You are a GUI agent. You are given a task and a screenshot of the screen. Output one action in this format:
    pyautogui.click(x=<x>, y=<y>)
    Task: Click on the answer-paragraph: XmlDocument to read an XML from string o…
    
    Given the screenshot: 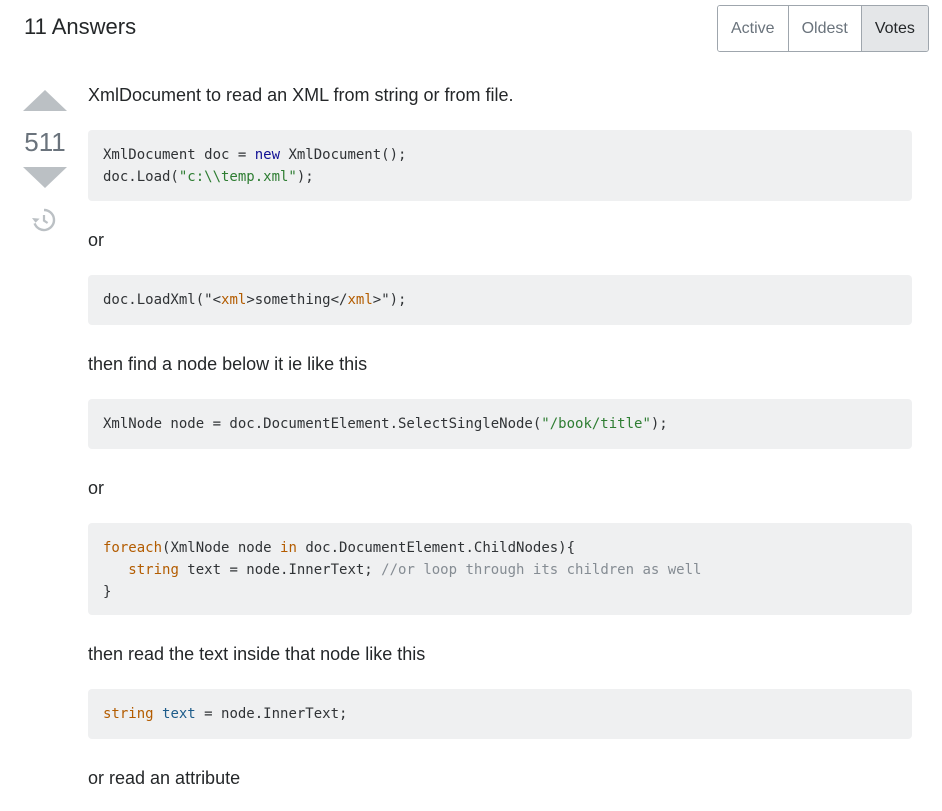 What is the action you would take?
    pyautogui.click(x=301, y=95)
    